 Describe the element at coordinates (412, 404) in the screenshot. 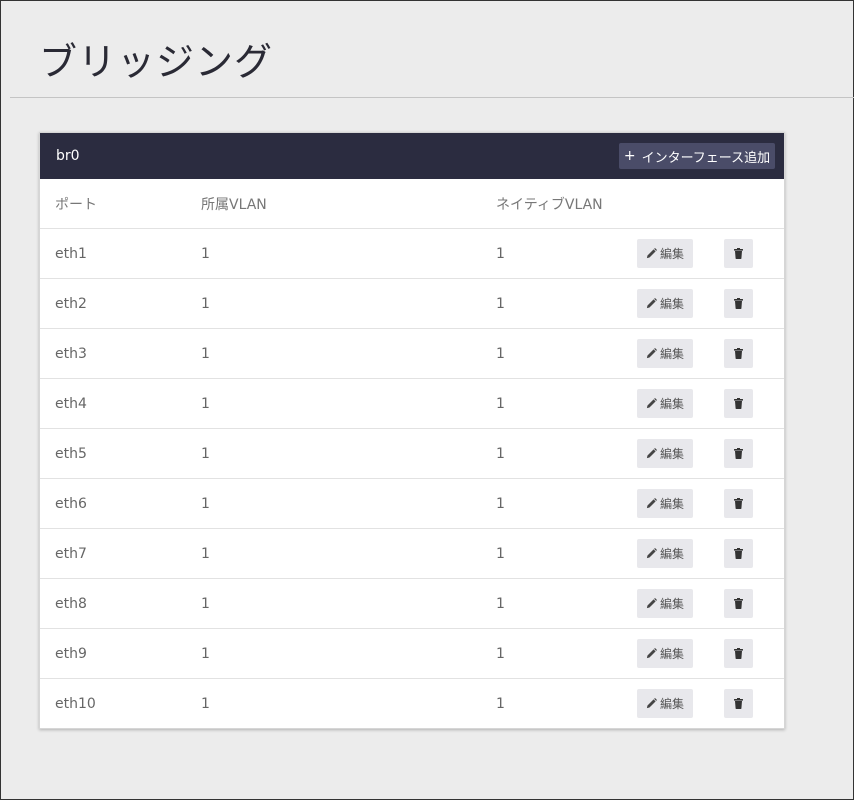

I see `table-row: eth4 1 1 編集` at that location.